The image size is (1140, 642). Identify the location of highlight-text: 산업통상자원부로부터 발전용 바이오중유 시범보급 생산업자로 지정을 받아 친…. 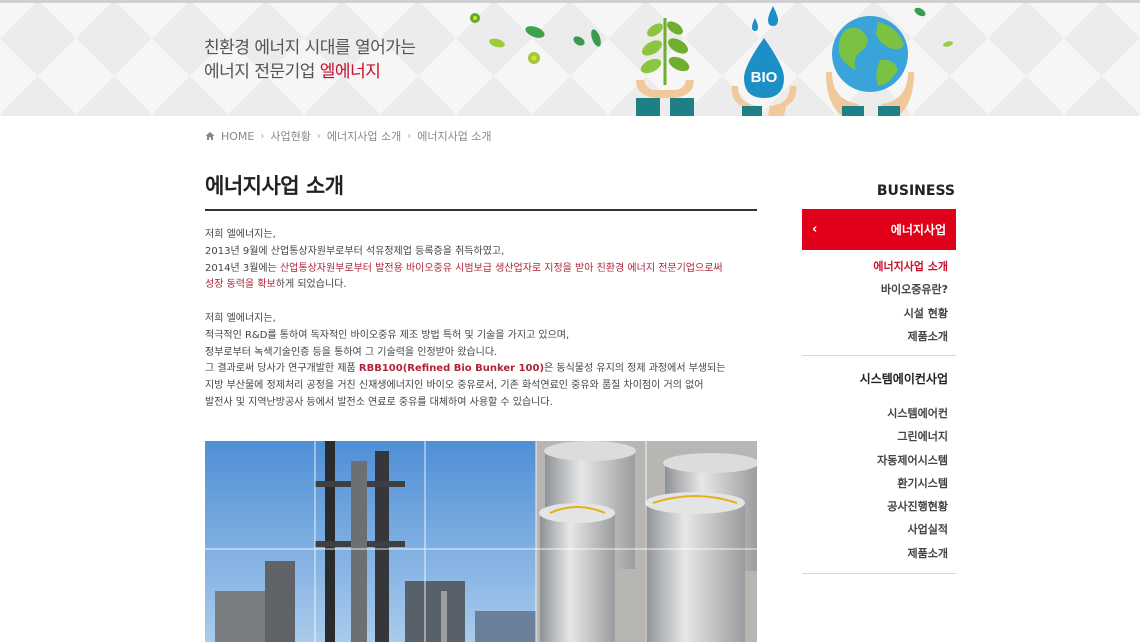
(501, 268).